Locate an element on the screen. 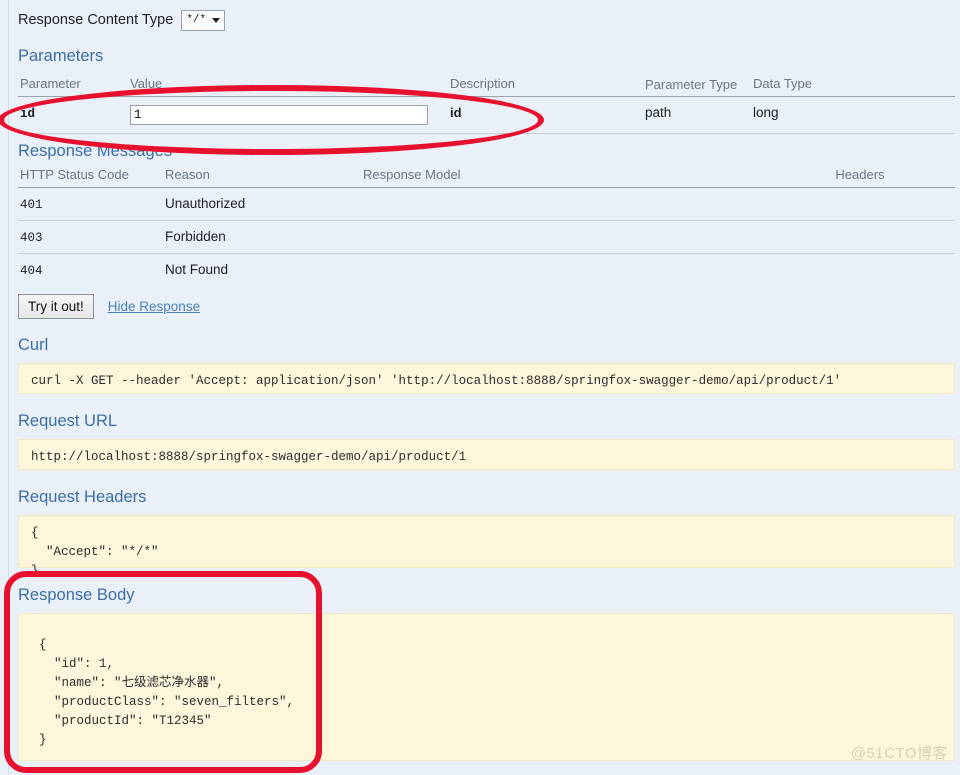  table-row: 401 Unauthorized is located at coordinates (486, 204).